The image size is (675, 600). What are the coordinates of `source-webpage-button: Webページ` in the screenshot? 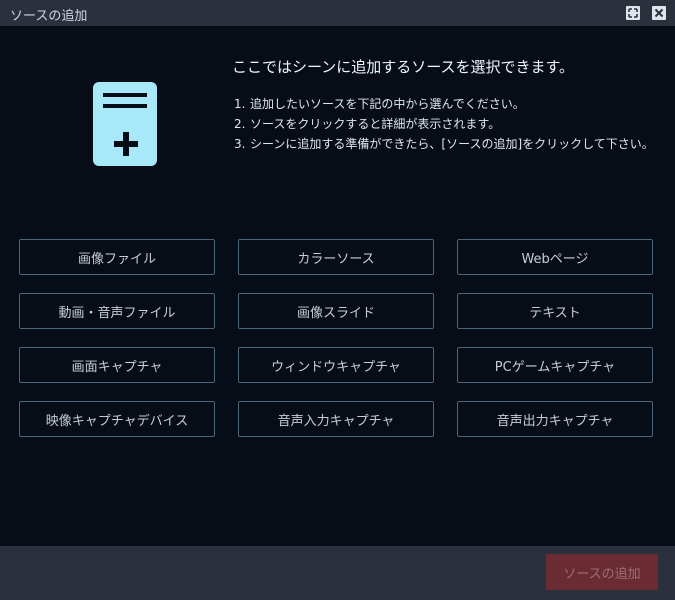 It's located at (555, 257).